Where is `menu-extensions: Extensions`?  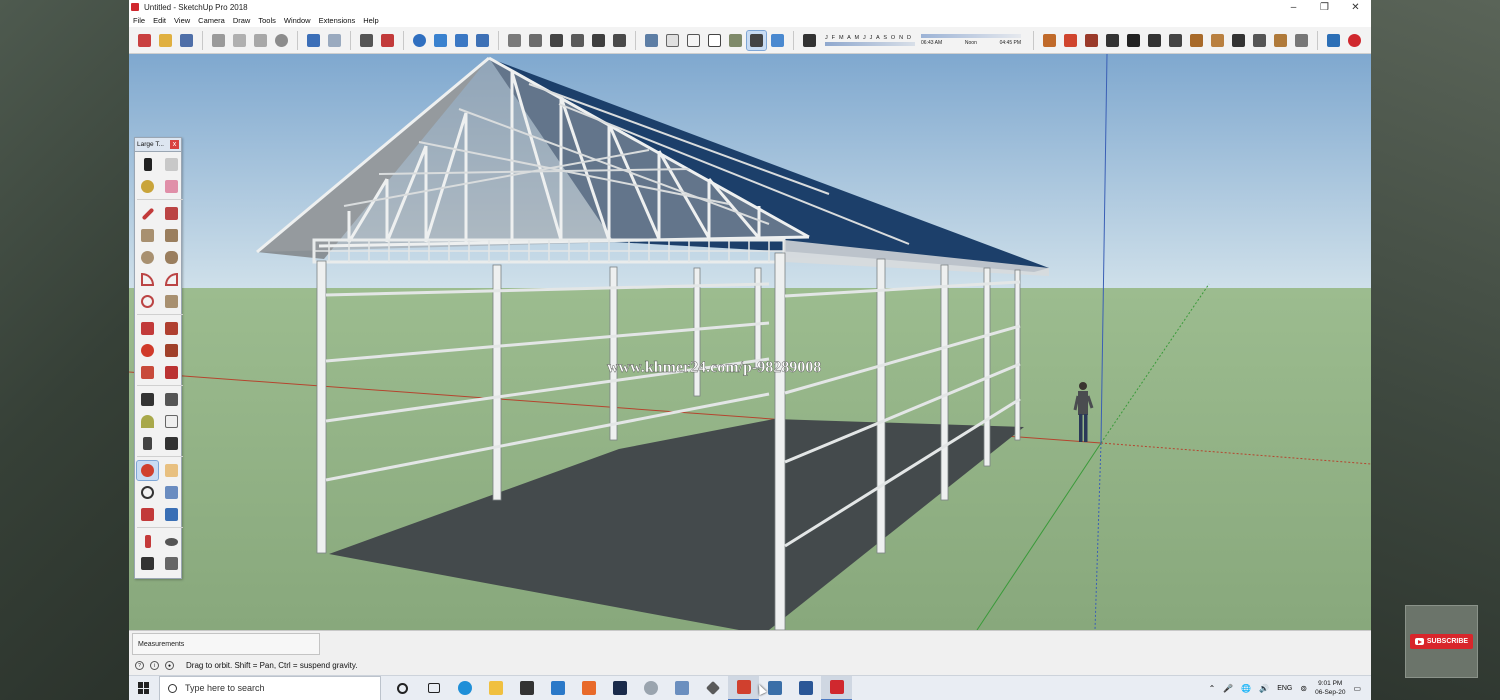
menu-extensions: Extensions is located at coordinates (337, 20).